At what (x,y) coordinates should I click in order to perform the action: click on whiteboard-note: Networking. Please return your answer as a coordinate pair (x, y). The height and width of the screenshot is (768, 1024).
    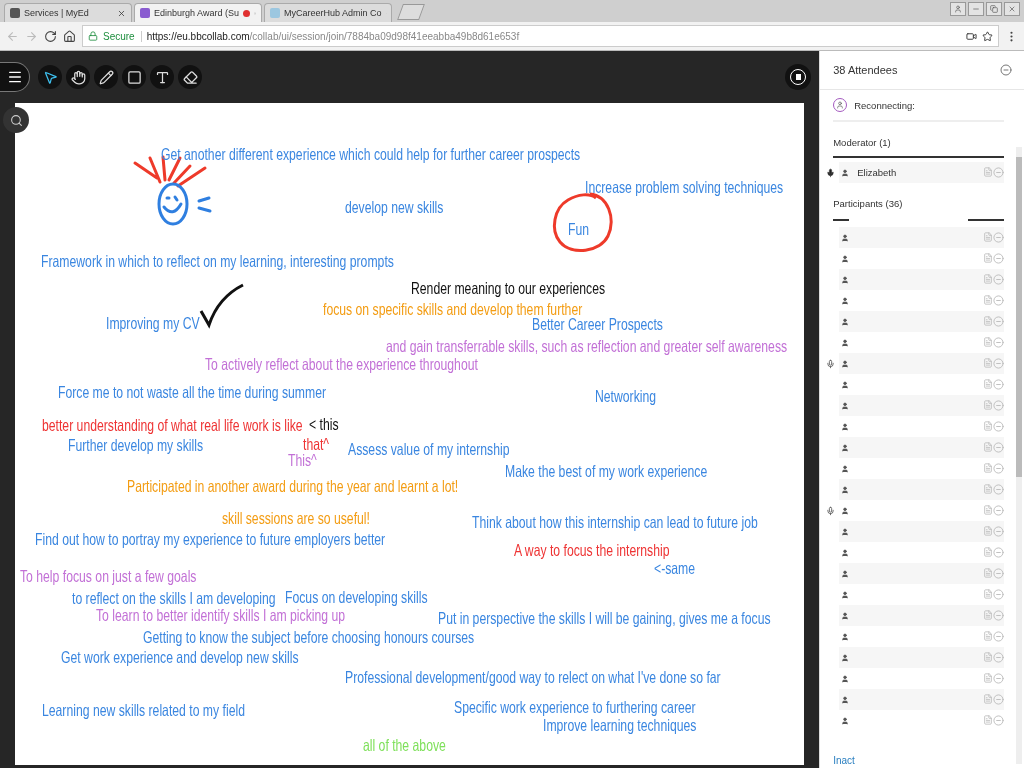
    Looking at the image, I should click on (626, 396).